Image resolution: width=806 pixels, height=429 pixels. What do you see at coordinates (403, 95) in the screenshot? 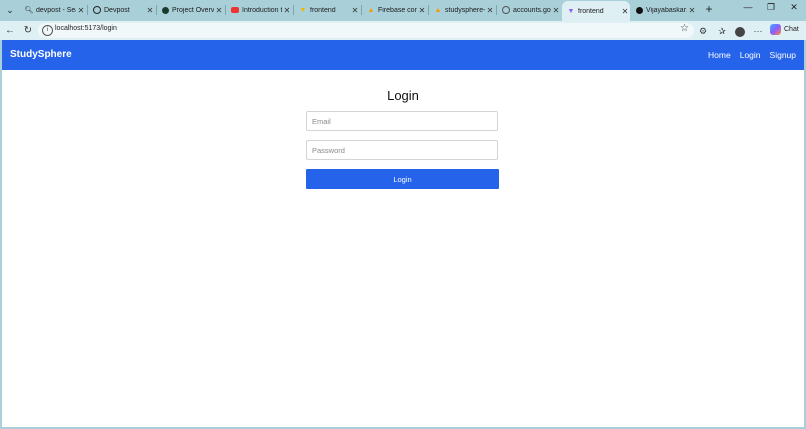
I see `login-heading: Login` at bounding box center [403, 95].